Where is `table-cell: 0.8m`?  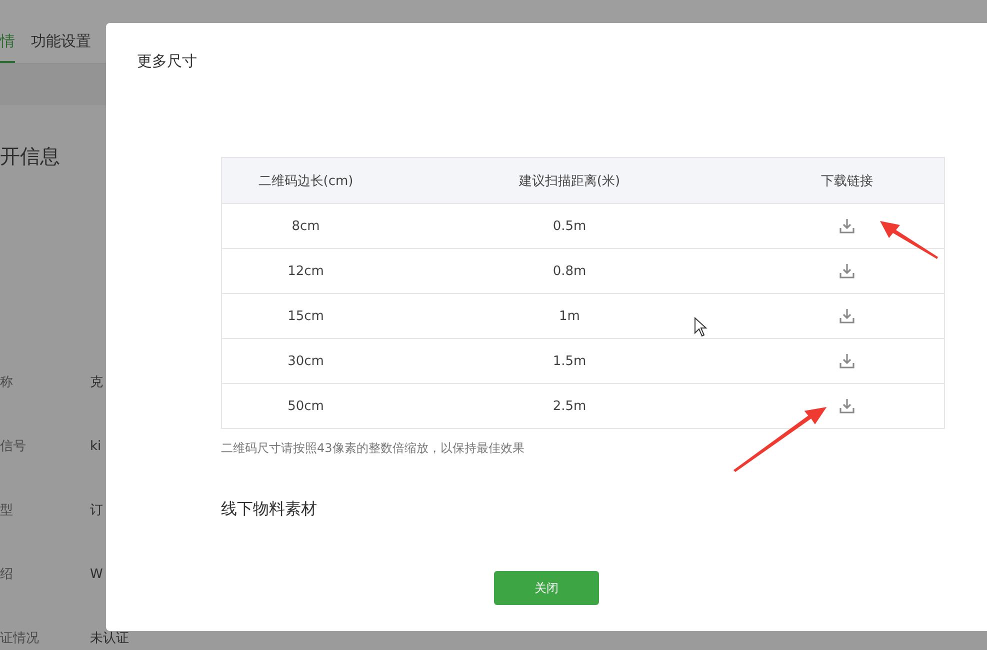 table-cell: 0.8m is located at coordinates (570, 271).